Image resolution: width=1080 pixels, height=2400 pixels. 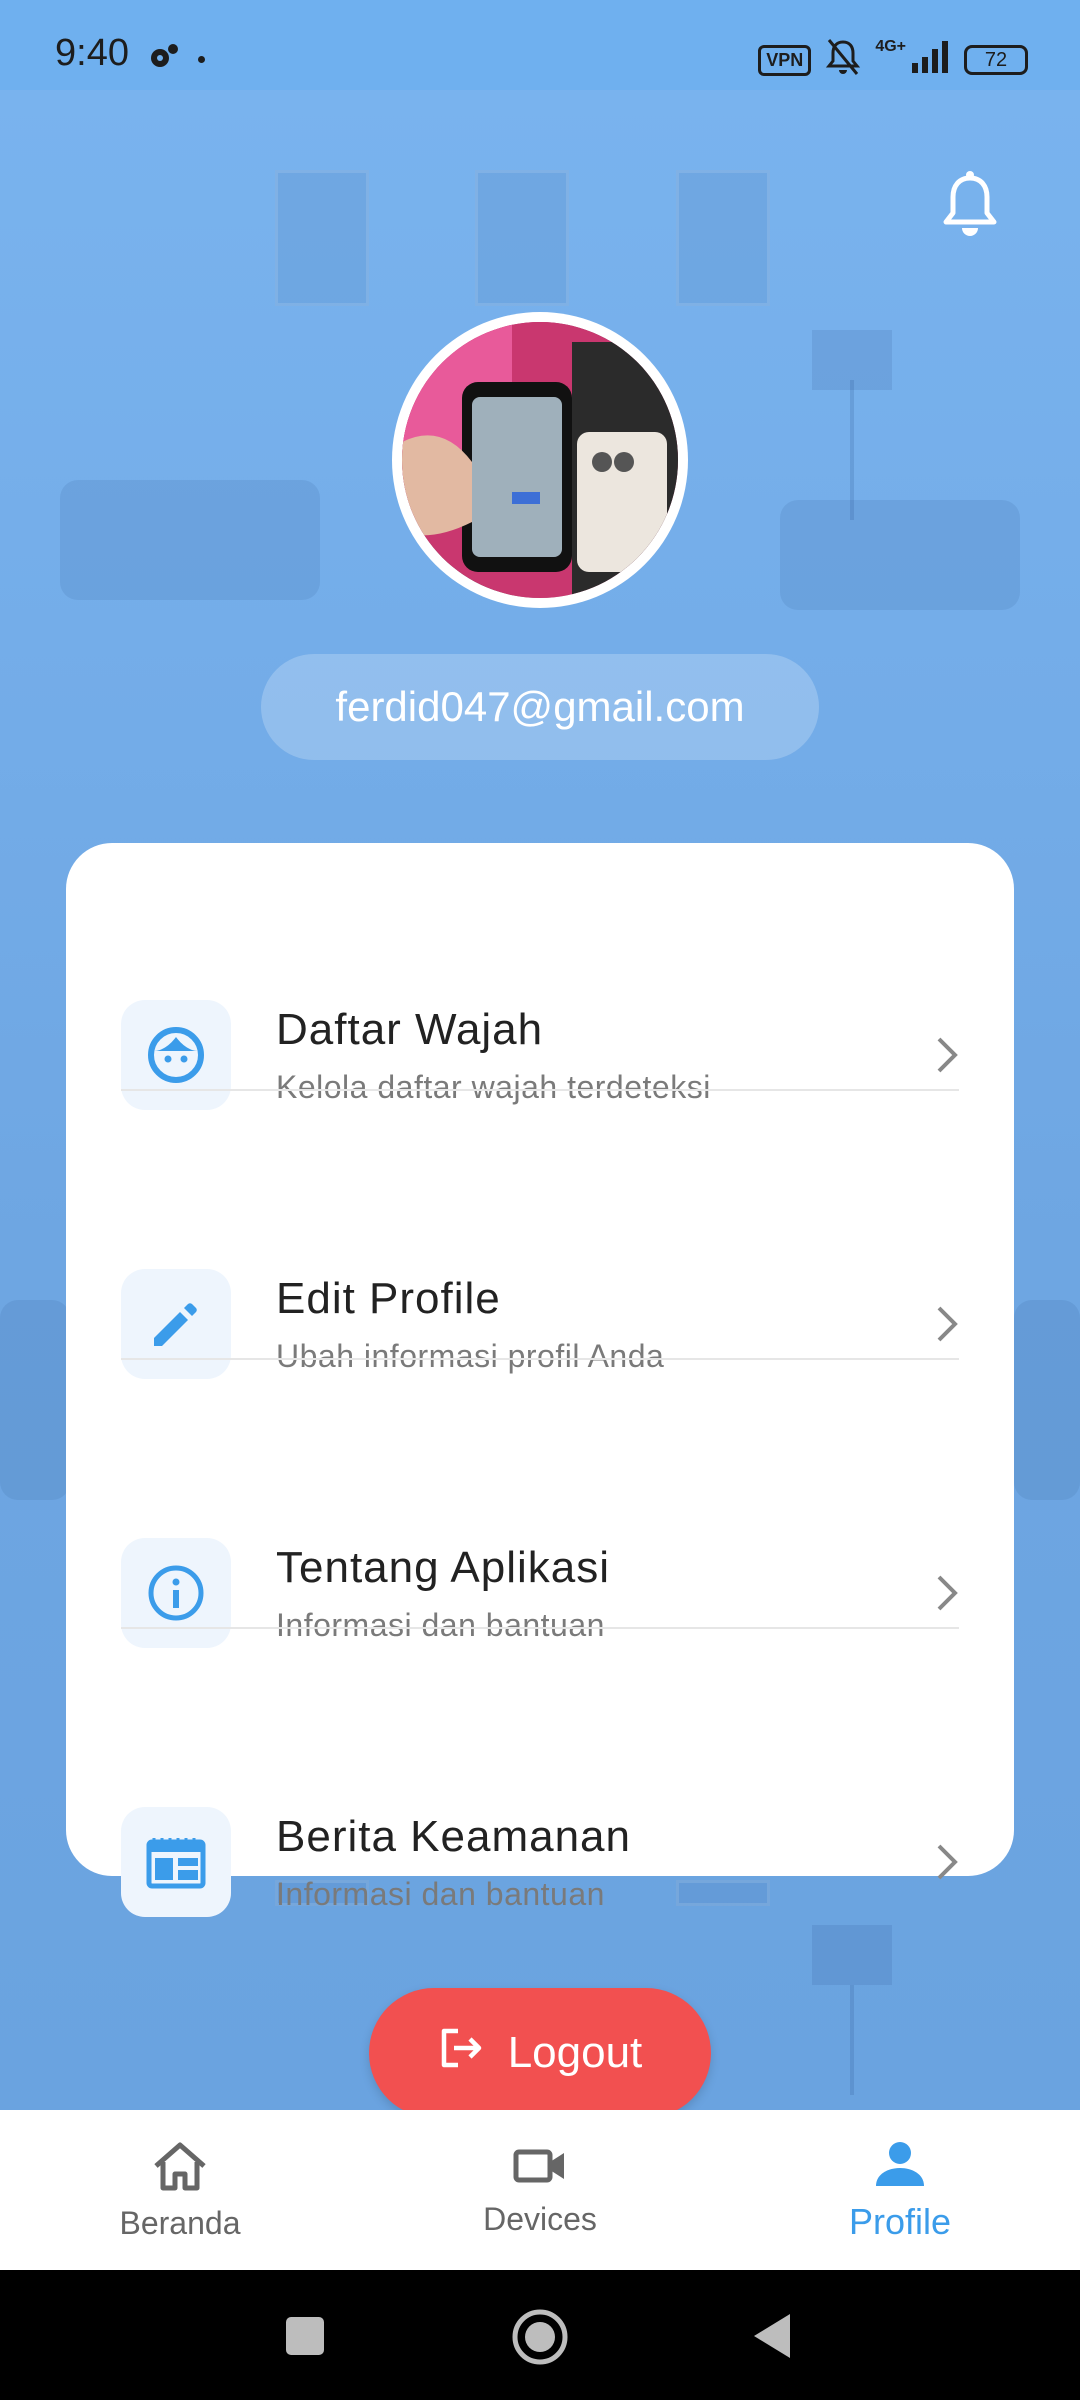 I want to click on avatar, so click(x=540, y=460).